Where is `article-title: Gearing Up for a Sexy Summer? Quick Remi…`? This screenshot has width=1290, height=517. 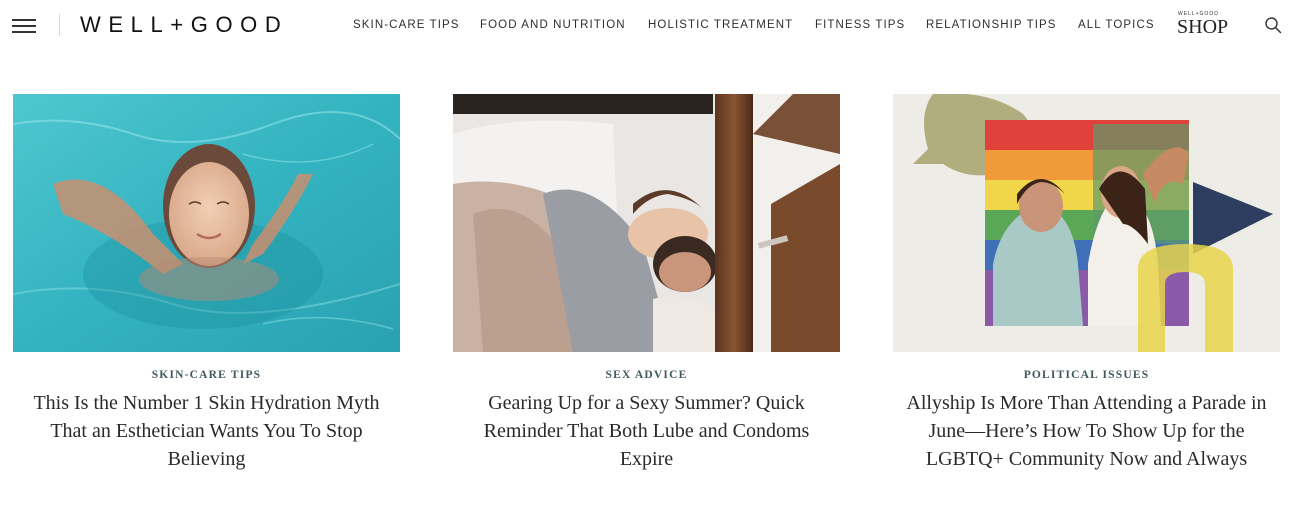
article-title: Gearing Up for a Sexy Summer? Quick Remi… is located at coordinates (646, 431).